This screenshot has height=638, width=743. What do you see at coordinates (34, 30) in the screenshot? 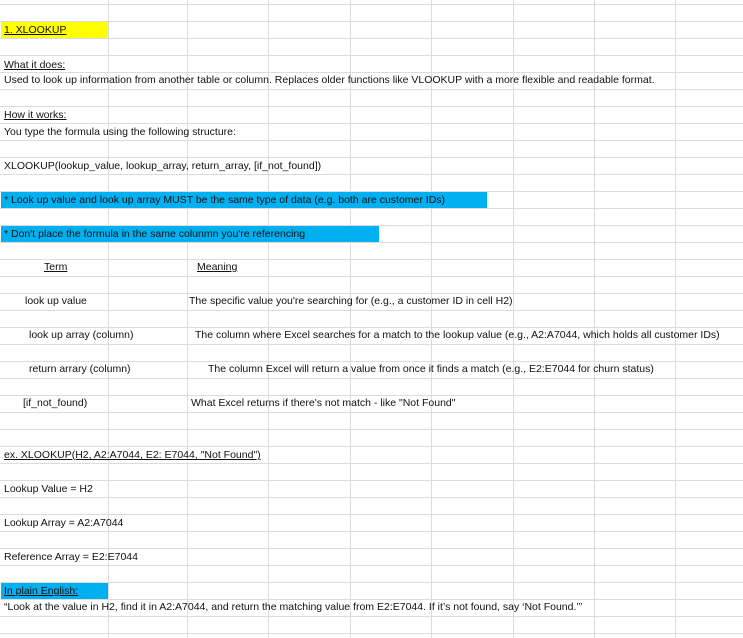
I see `section-title: 1. XLOOKUP` at bounding box center [34, 30].